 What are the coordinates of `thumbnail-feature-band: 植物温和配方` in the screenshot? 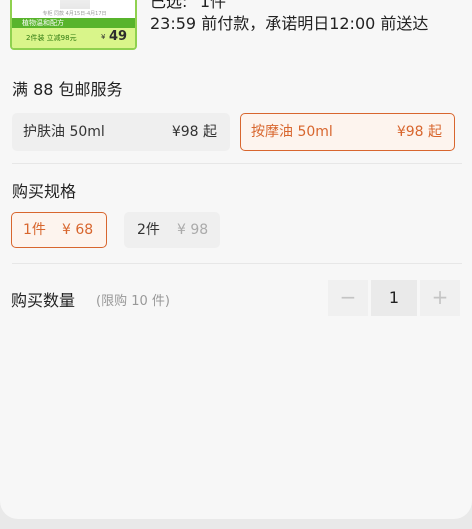 It's located at (73, 23).